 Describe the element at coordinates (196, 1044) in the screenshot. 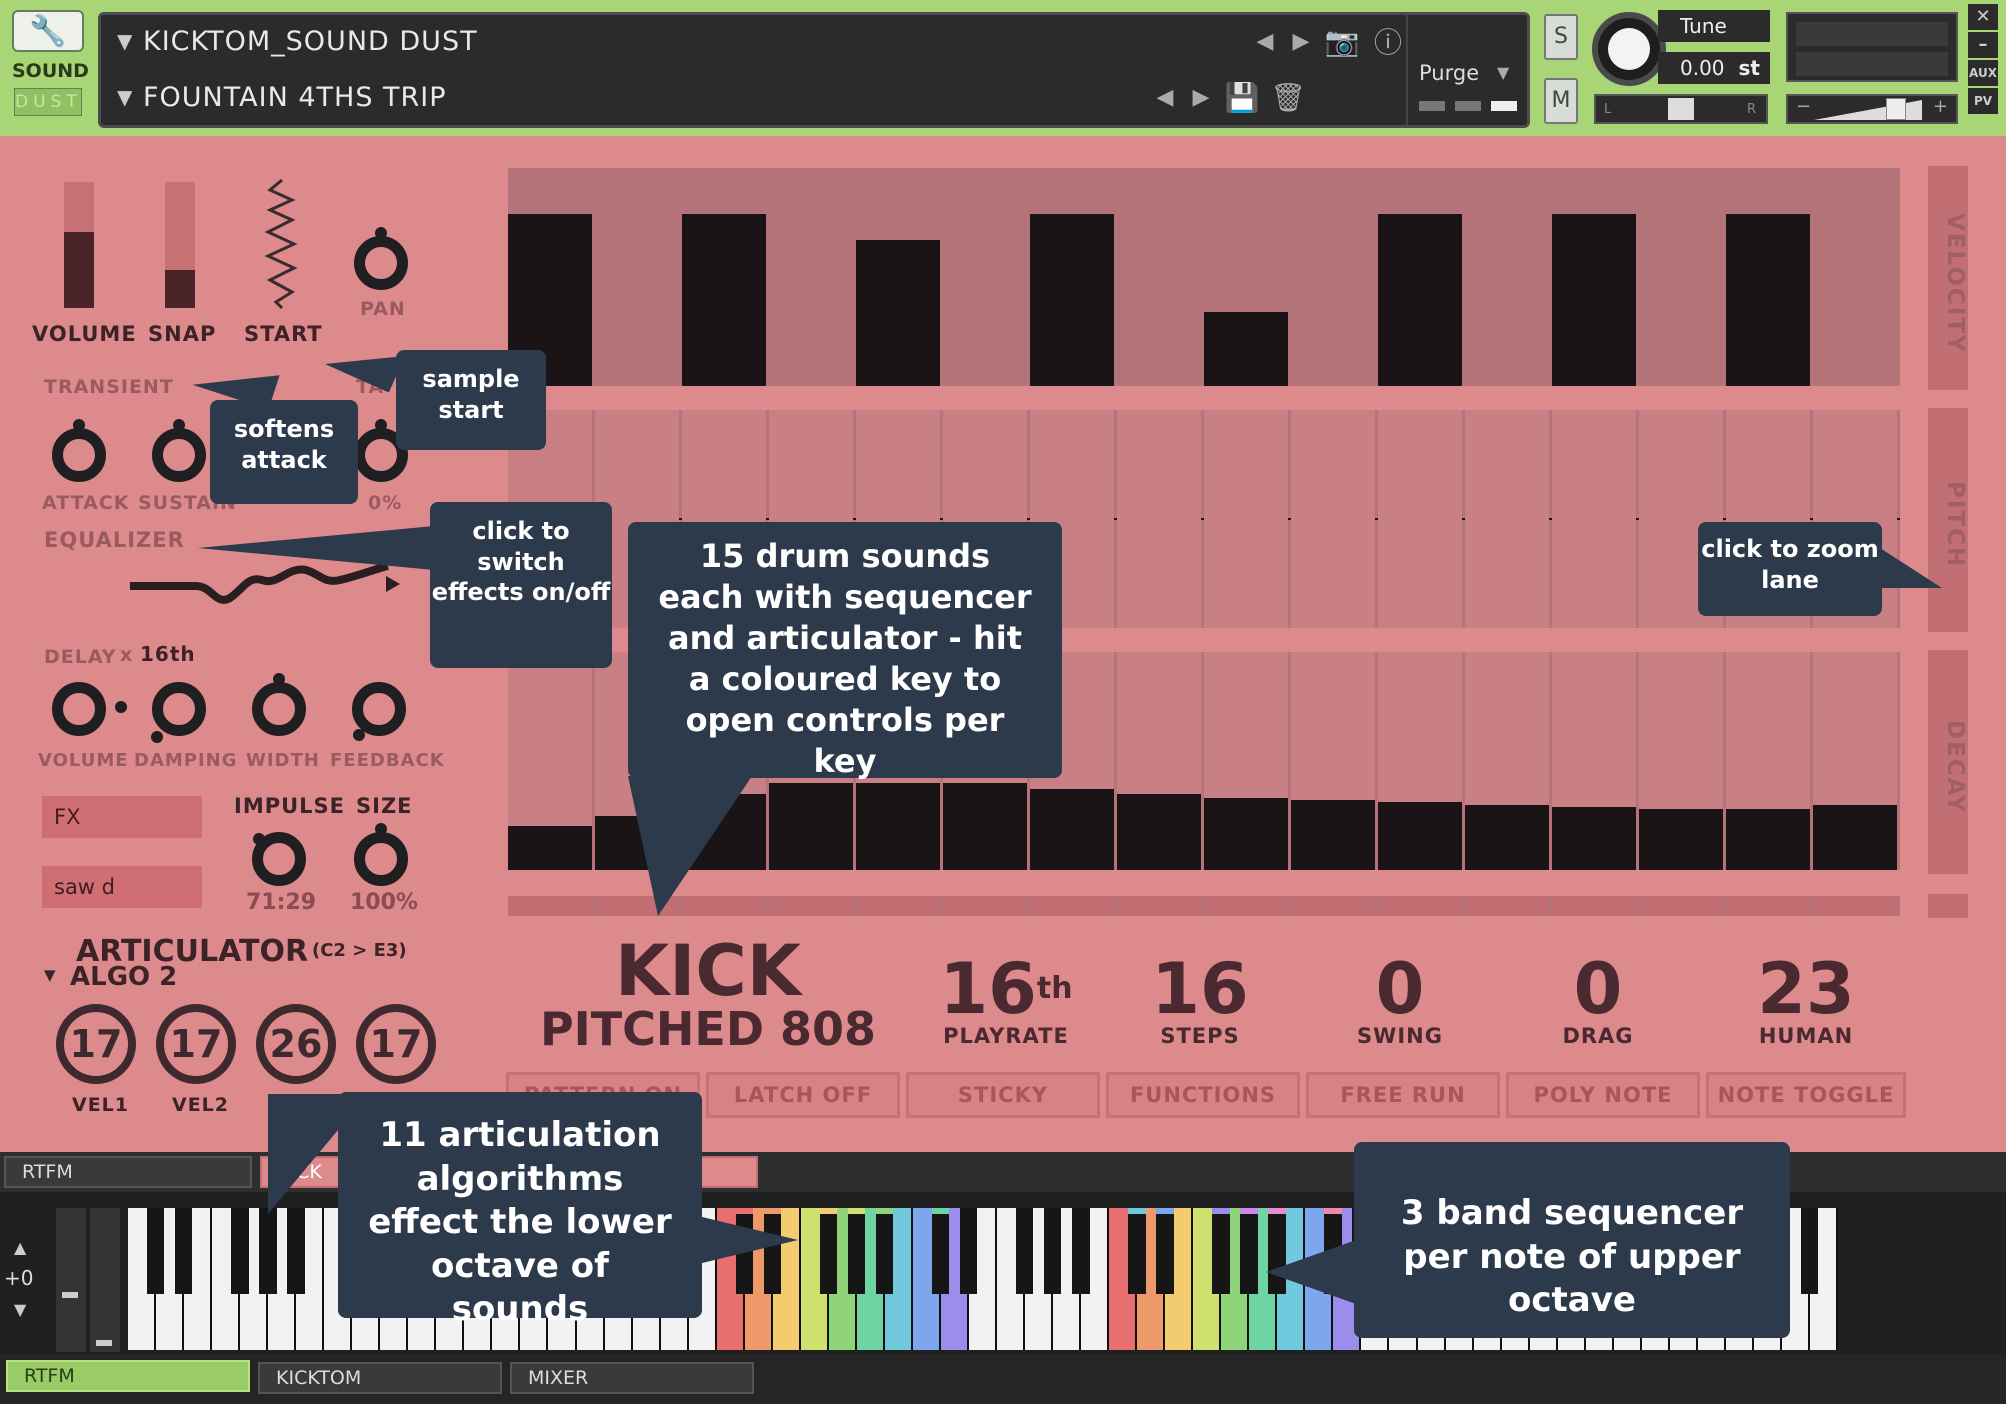

I see `articulator-knob-2: 17` at that location.